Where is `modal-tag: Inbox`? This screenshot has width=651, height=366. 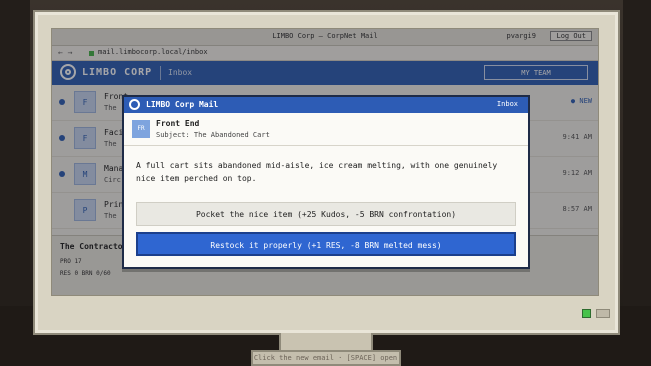 modal-tag: Inbox is located at coordinates (507, 104).